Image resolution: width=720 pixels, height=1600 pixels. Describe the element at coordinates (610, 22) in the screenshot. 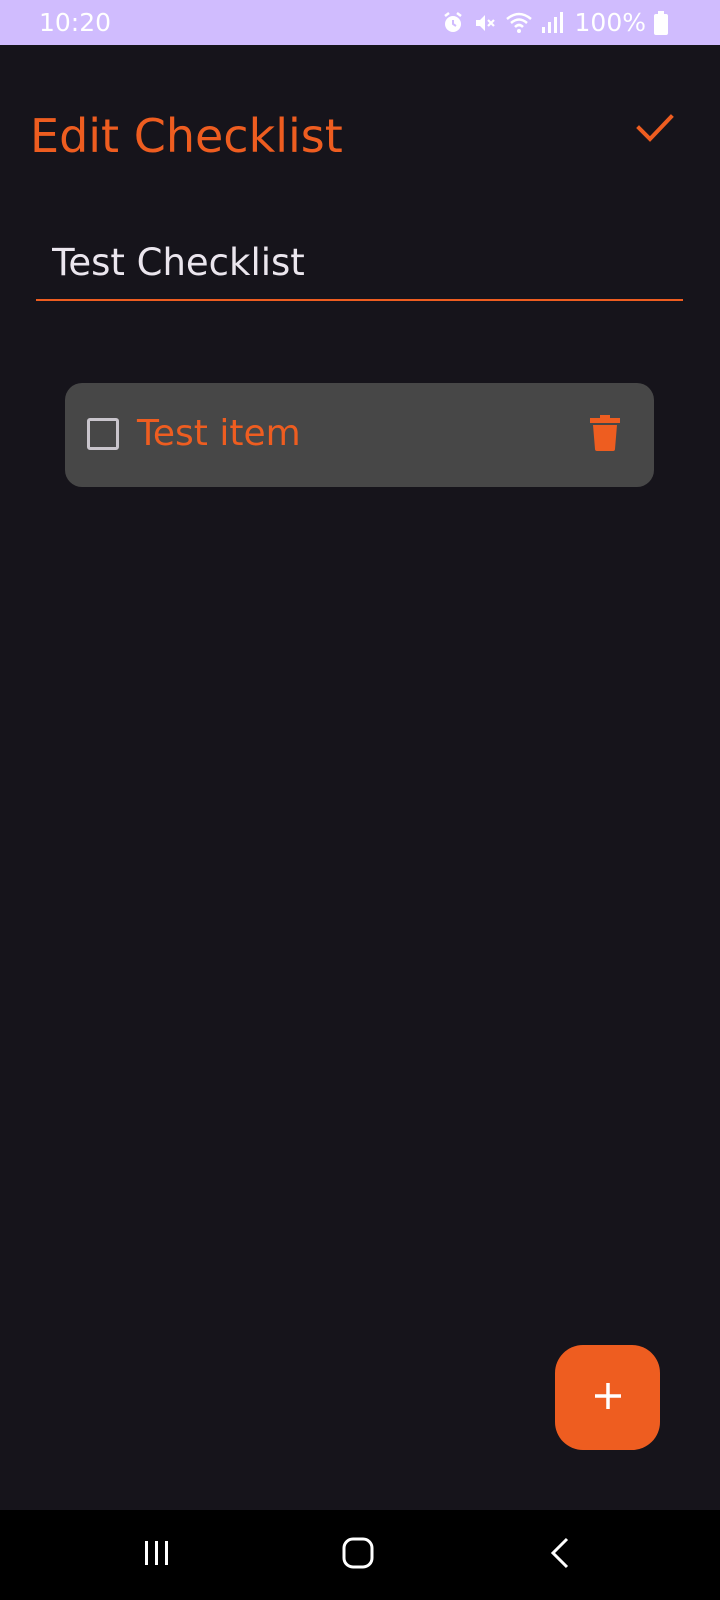

I see `battery-percent: 100%` at that location.